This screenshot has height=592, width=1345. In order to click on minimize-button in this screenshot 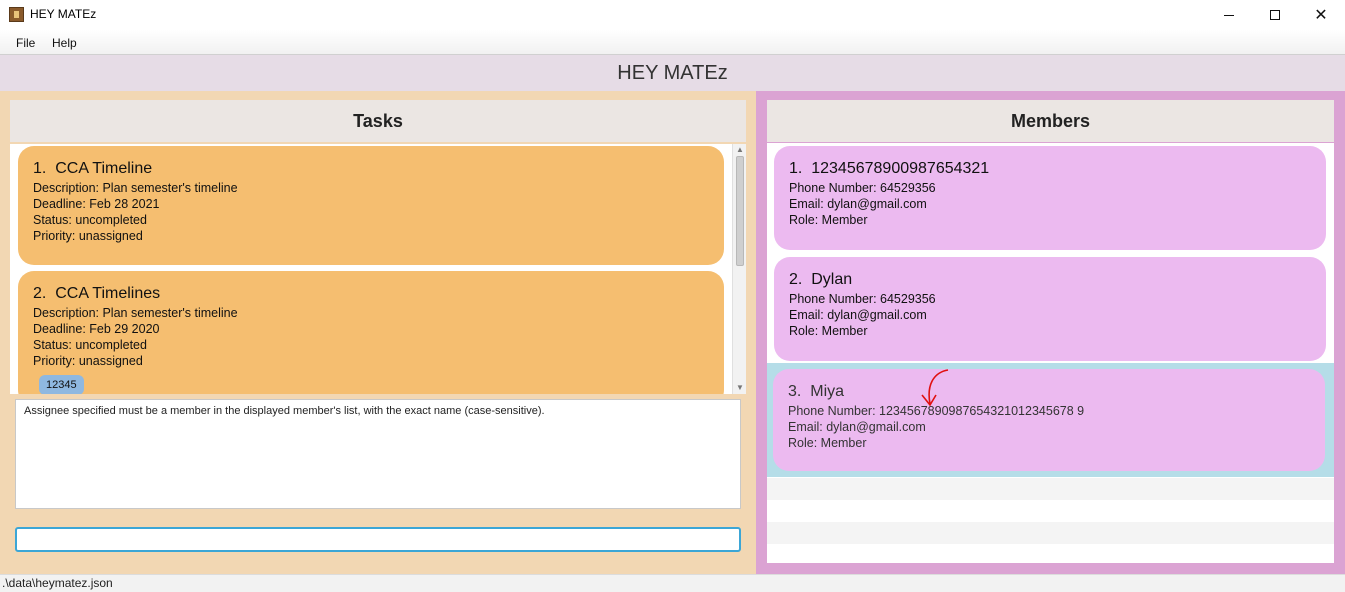, I will do `click(1229, 15)`.